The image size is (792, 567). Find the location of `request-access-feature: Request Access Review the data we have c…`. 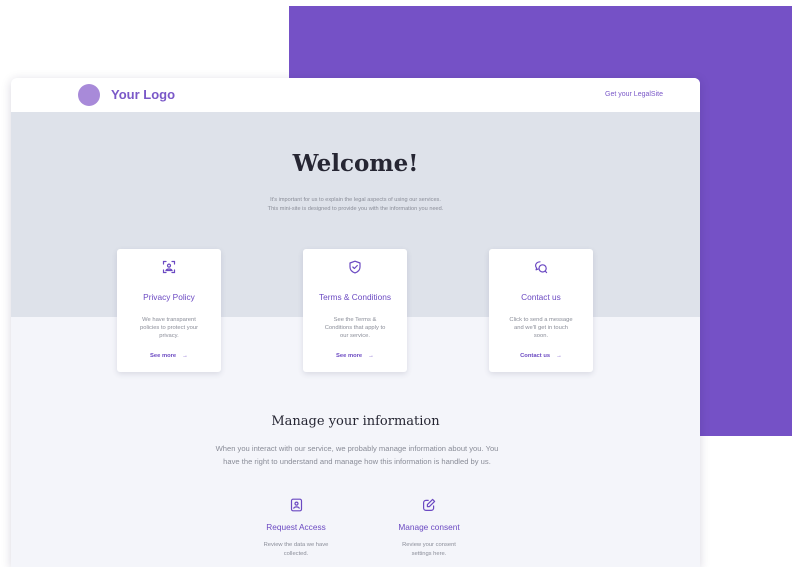

request-access-feature: Request Access Review the data we have c… is located at coordinates (296, 528).